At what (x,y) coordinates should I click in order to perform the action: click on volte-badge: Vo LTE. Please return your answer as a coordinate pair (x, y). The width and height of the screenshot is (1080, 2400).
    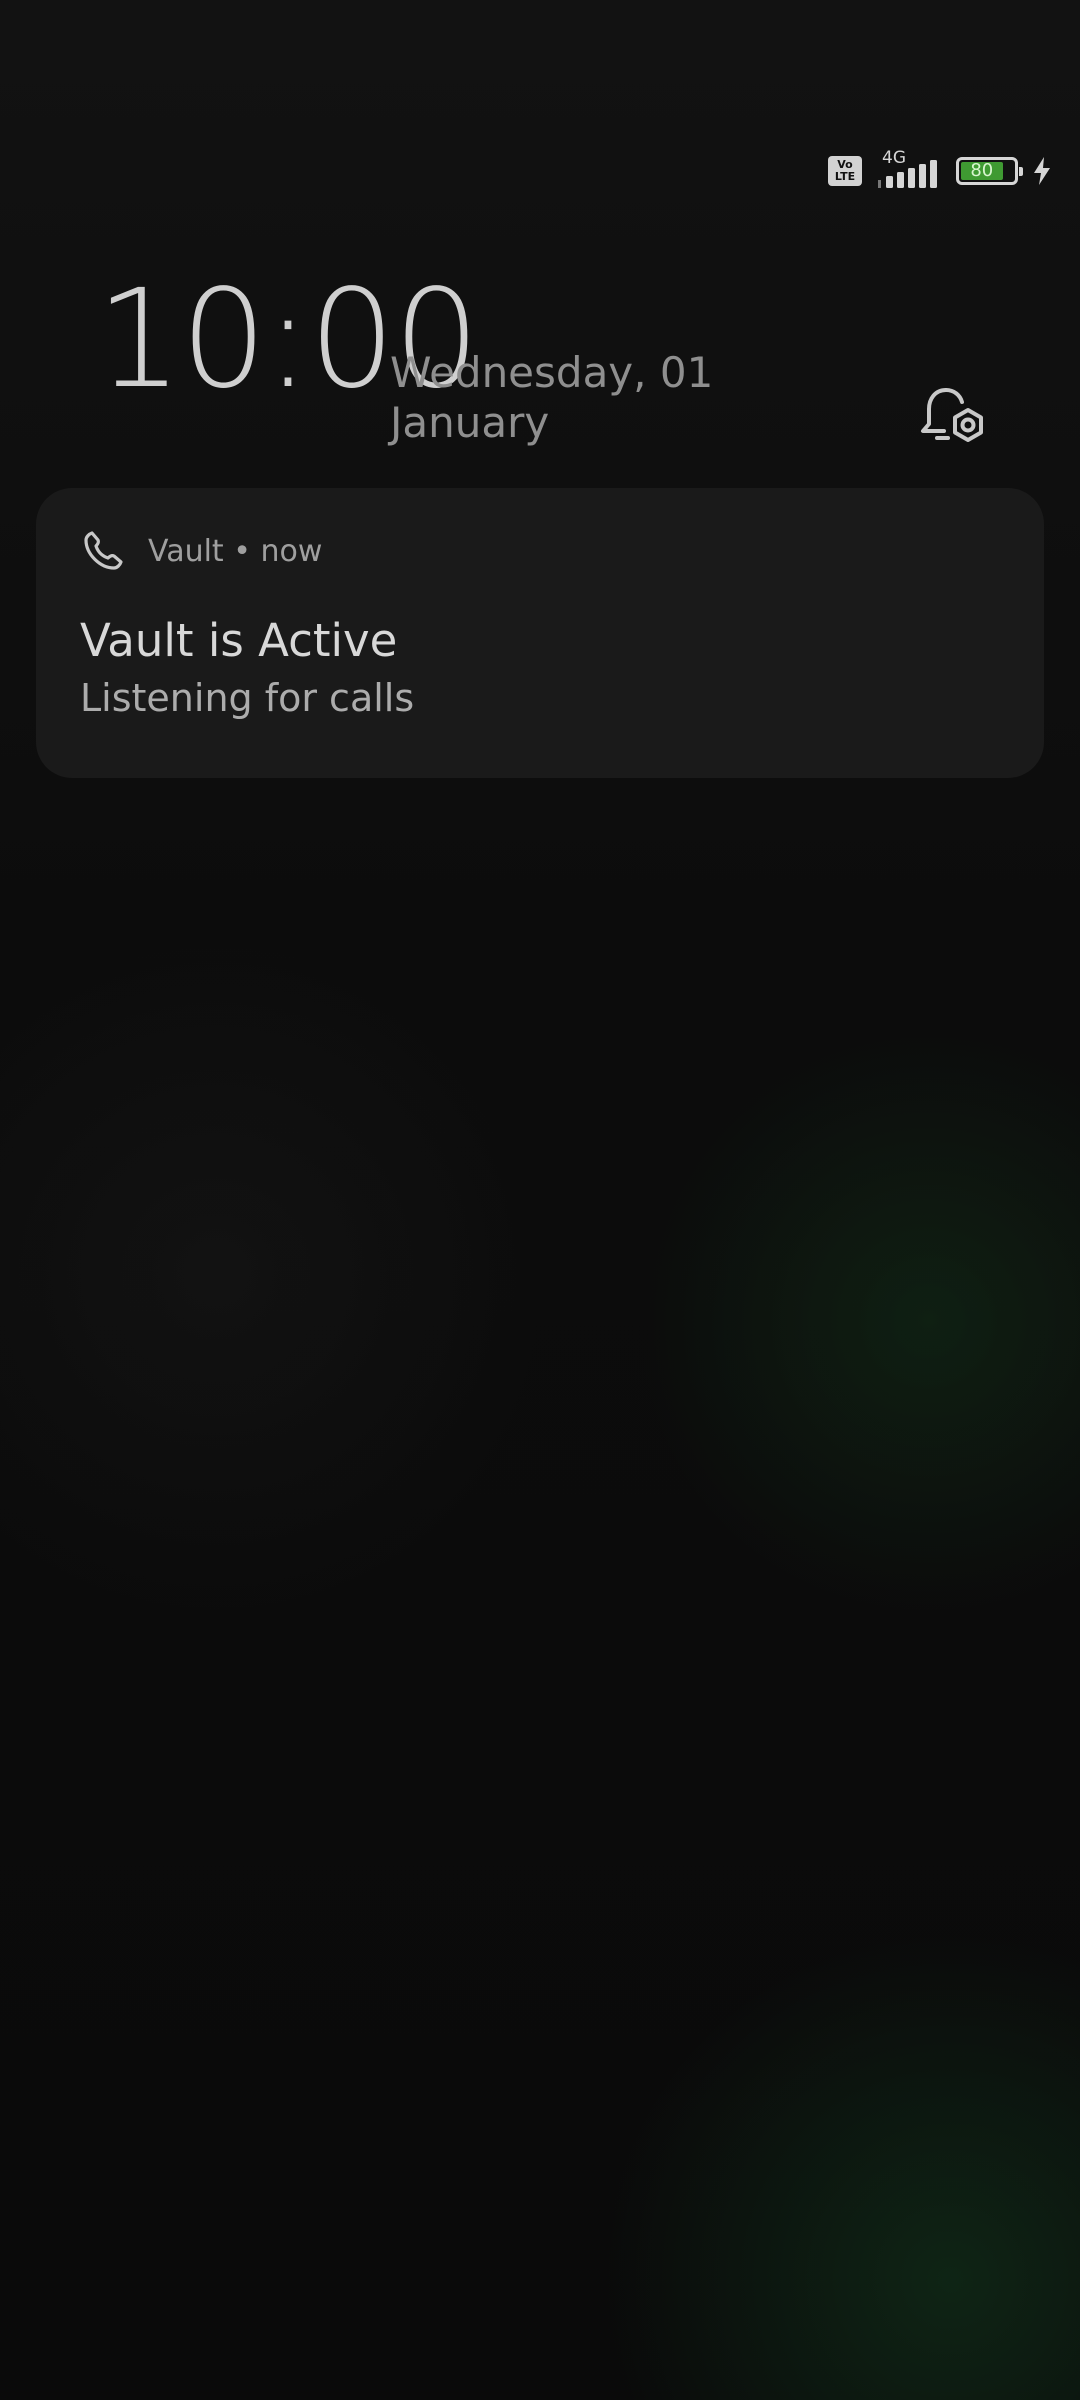
    Looking at the image, I should click on (845, 171).